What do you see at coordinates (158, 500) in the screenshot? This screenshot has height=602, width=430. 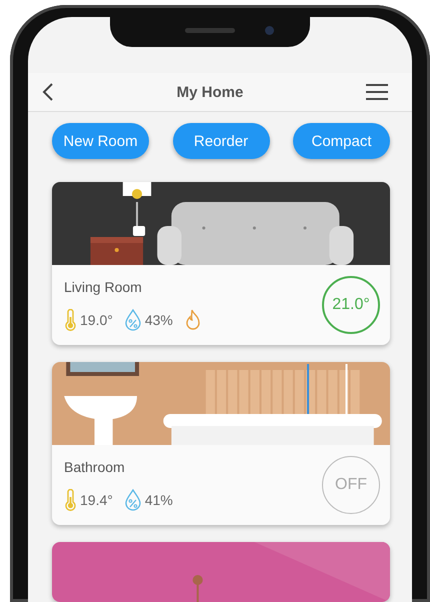 I see `humidity-reading: 41%` at bounding box center [158, 500].